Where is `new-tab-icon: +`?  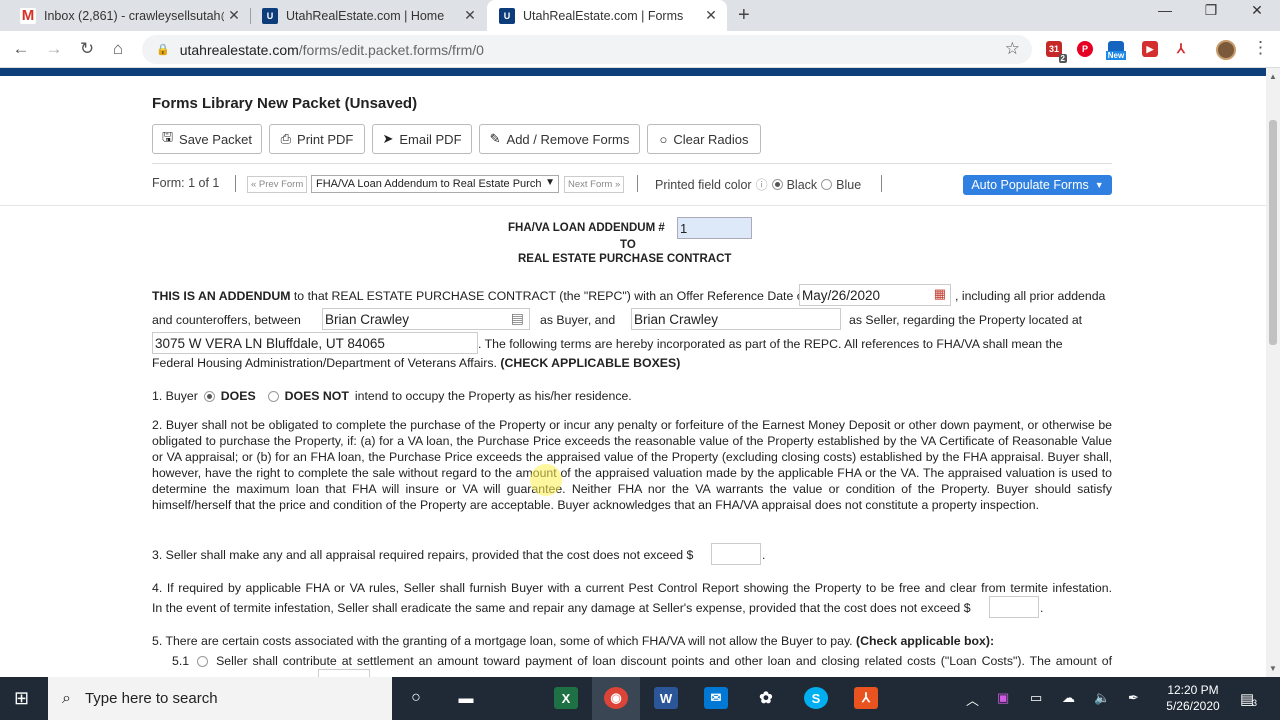 new-tab-icon: + is located at coordinates (744, 15).